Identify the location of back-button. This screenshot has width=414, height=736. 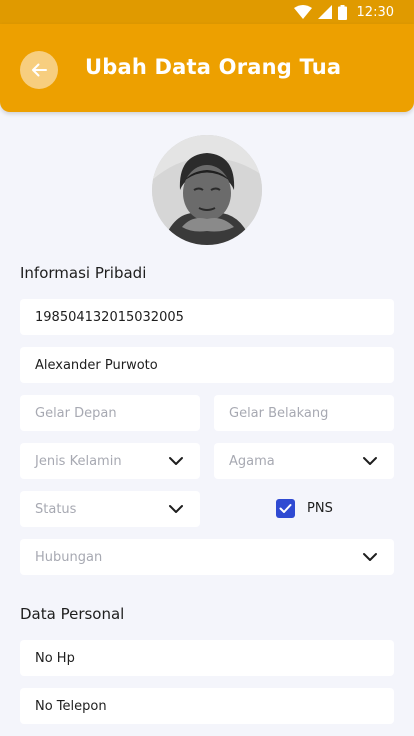
(39, 70).